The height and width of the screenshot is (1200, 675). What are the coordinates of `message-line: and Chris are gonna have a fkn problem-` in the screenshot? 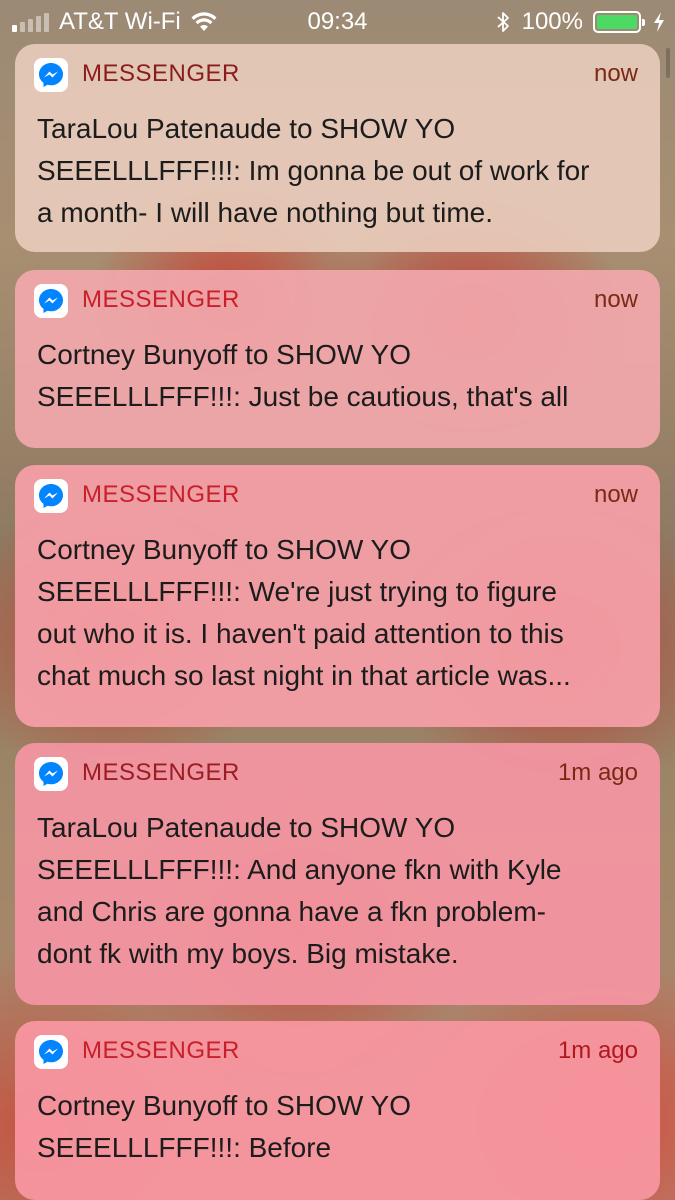 It's located at (291, 911).